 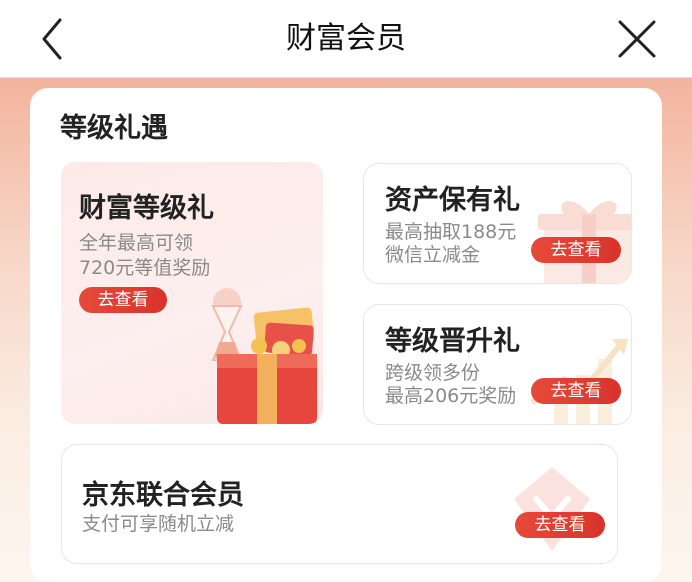 I want to click on navigation-bar: 财富会员, so click(x=346, y=39).